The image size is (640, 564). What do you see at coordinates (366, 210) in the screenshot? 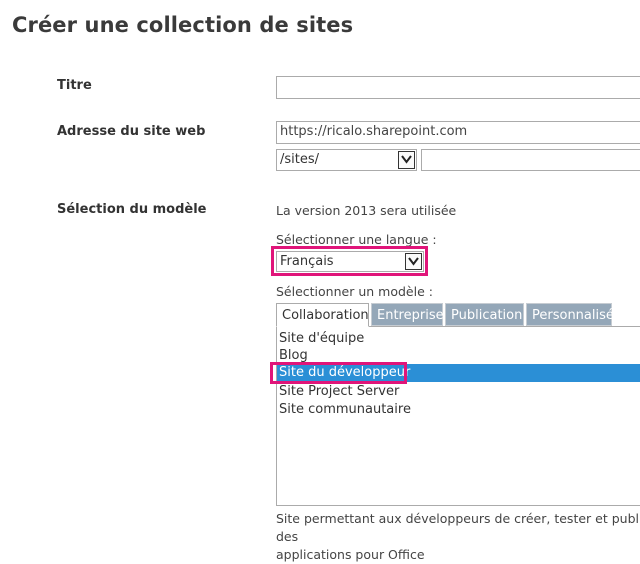
I see `version-note: La version 2013 sera utilisée` at bounding box center [366, 210].